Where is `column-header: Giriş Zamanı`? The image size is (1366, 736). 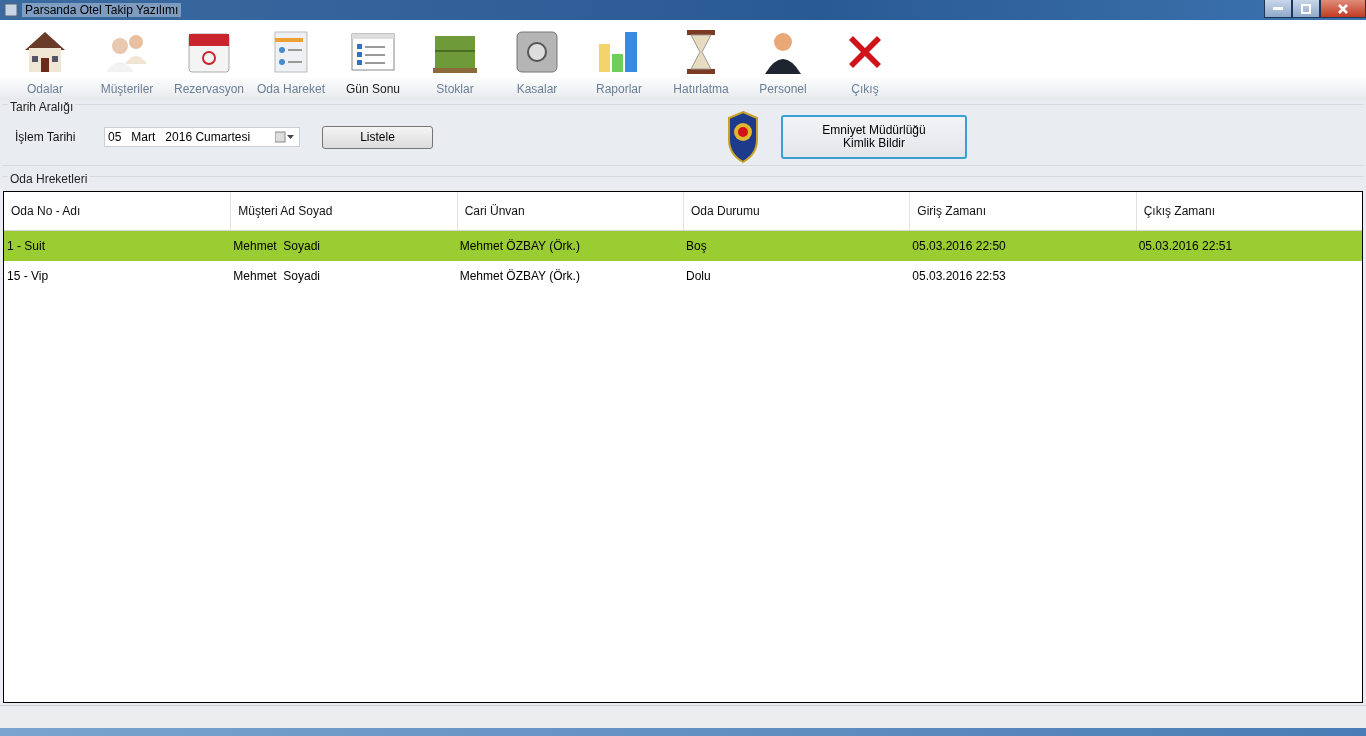
column-header: Giriş Zamanı is located at coordinates (1022, 211).